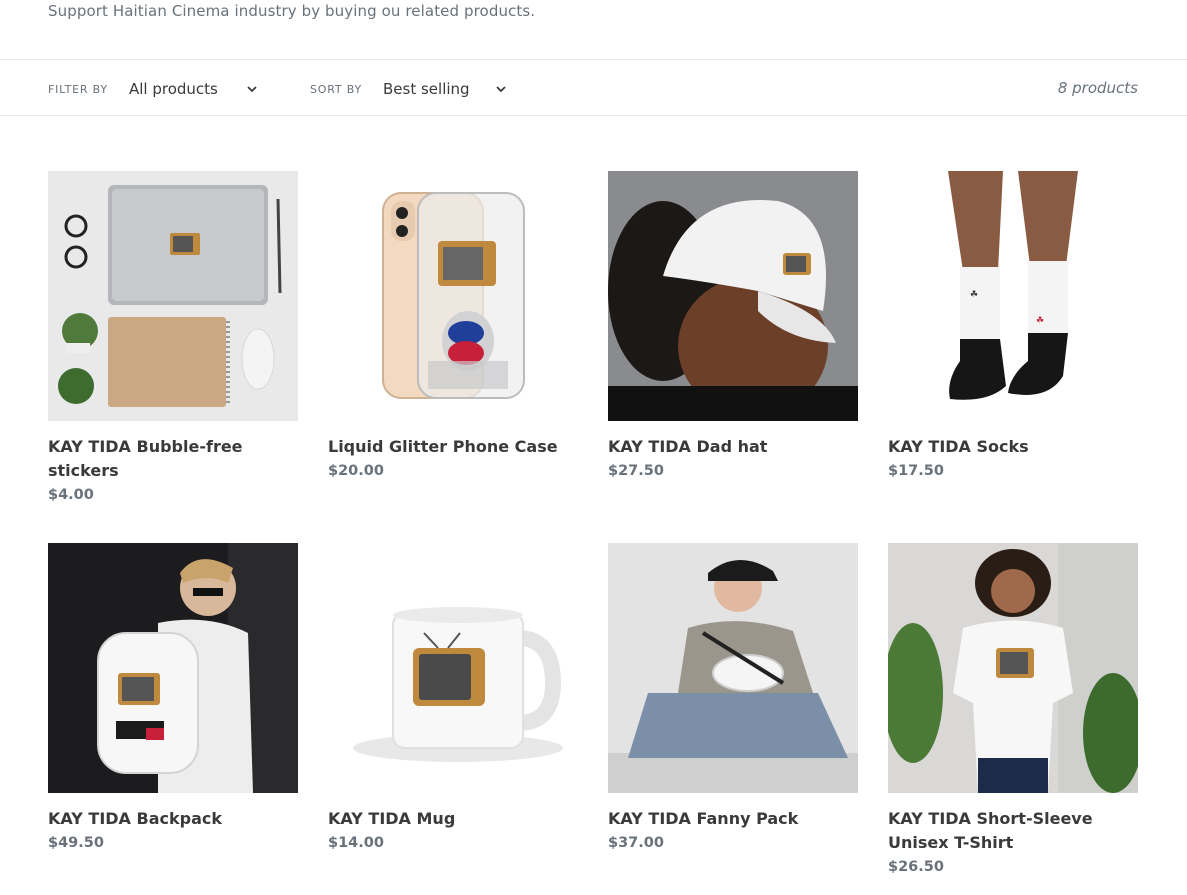 The height and width of the screenshot is (895, 1187). I want to click on product-title: KAY TIDA Backpack, so click(173, 819).